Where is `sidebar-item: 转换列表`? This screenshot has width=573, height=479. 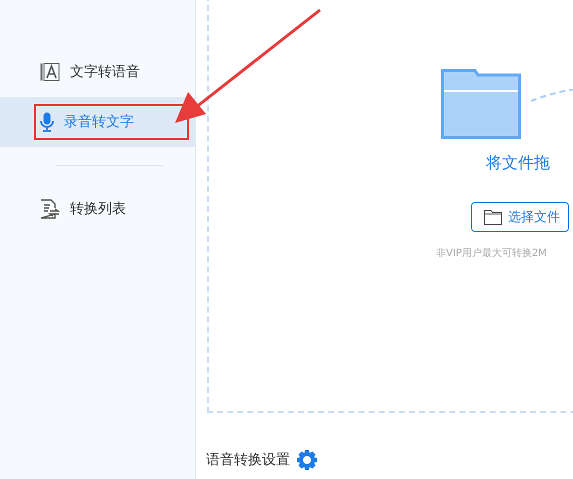 sidebar-item: 转换列表 is located at coordinates (97, 209).